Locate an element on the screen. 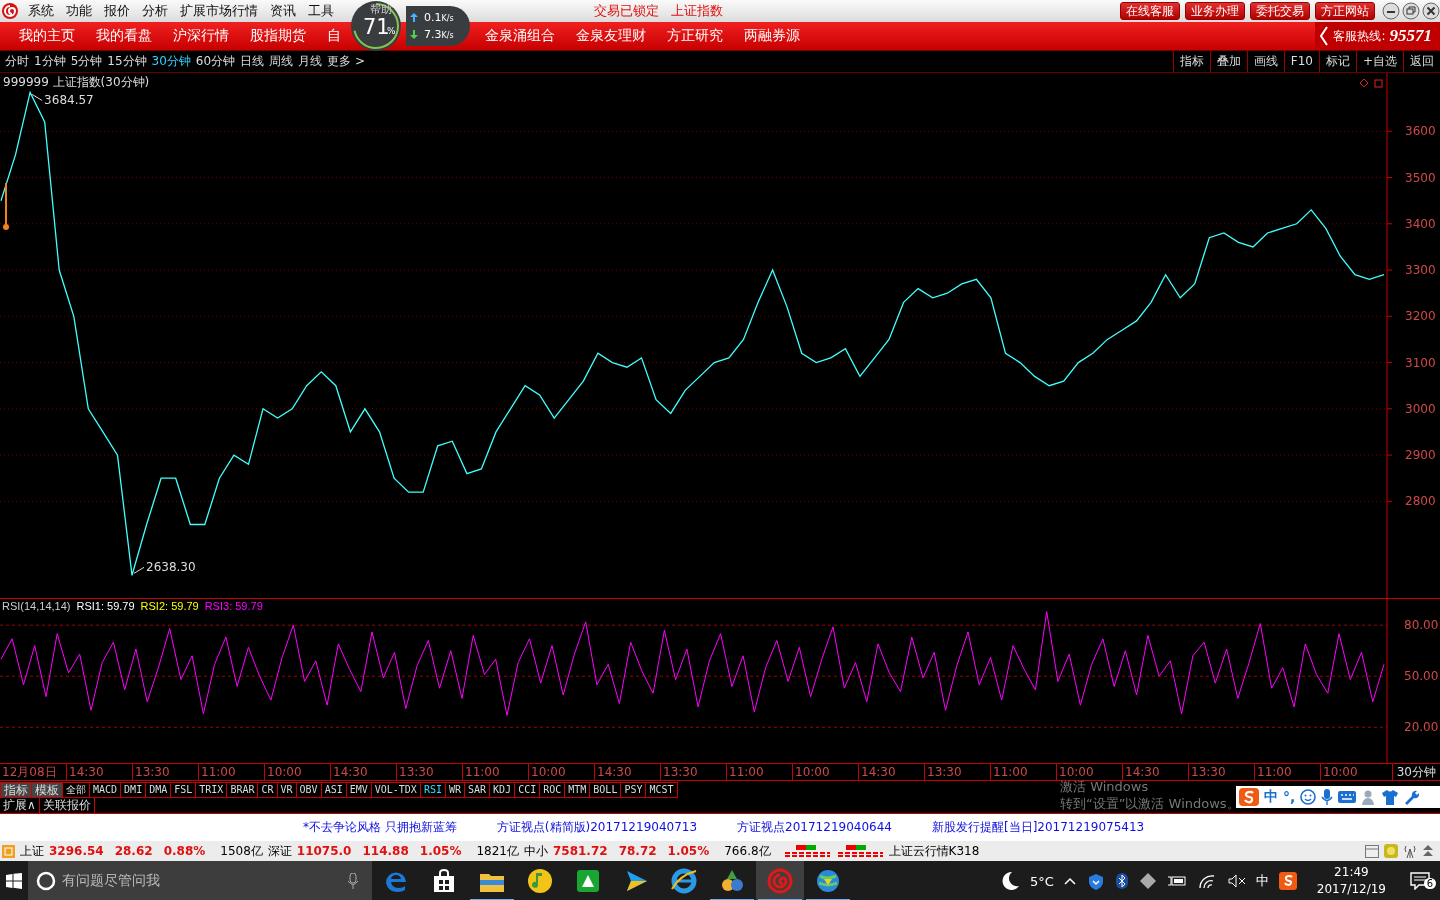  panel-tab: 关联报价 is located at coordinates (67, 805).